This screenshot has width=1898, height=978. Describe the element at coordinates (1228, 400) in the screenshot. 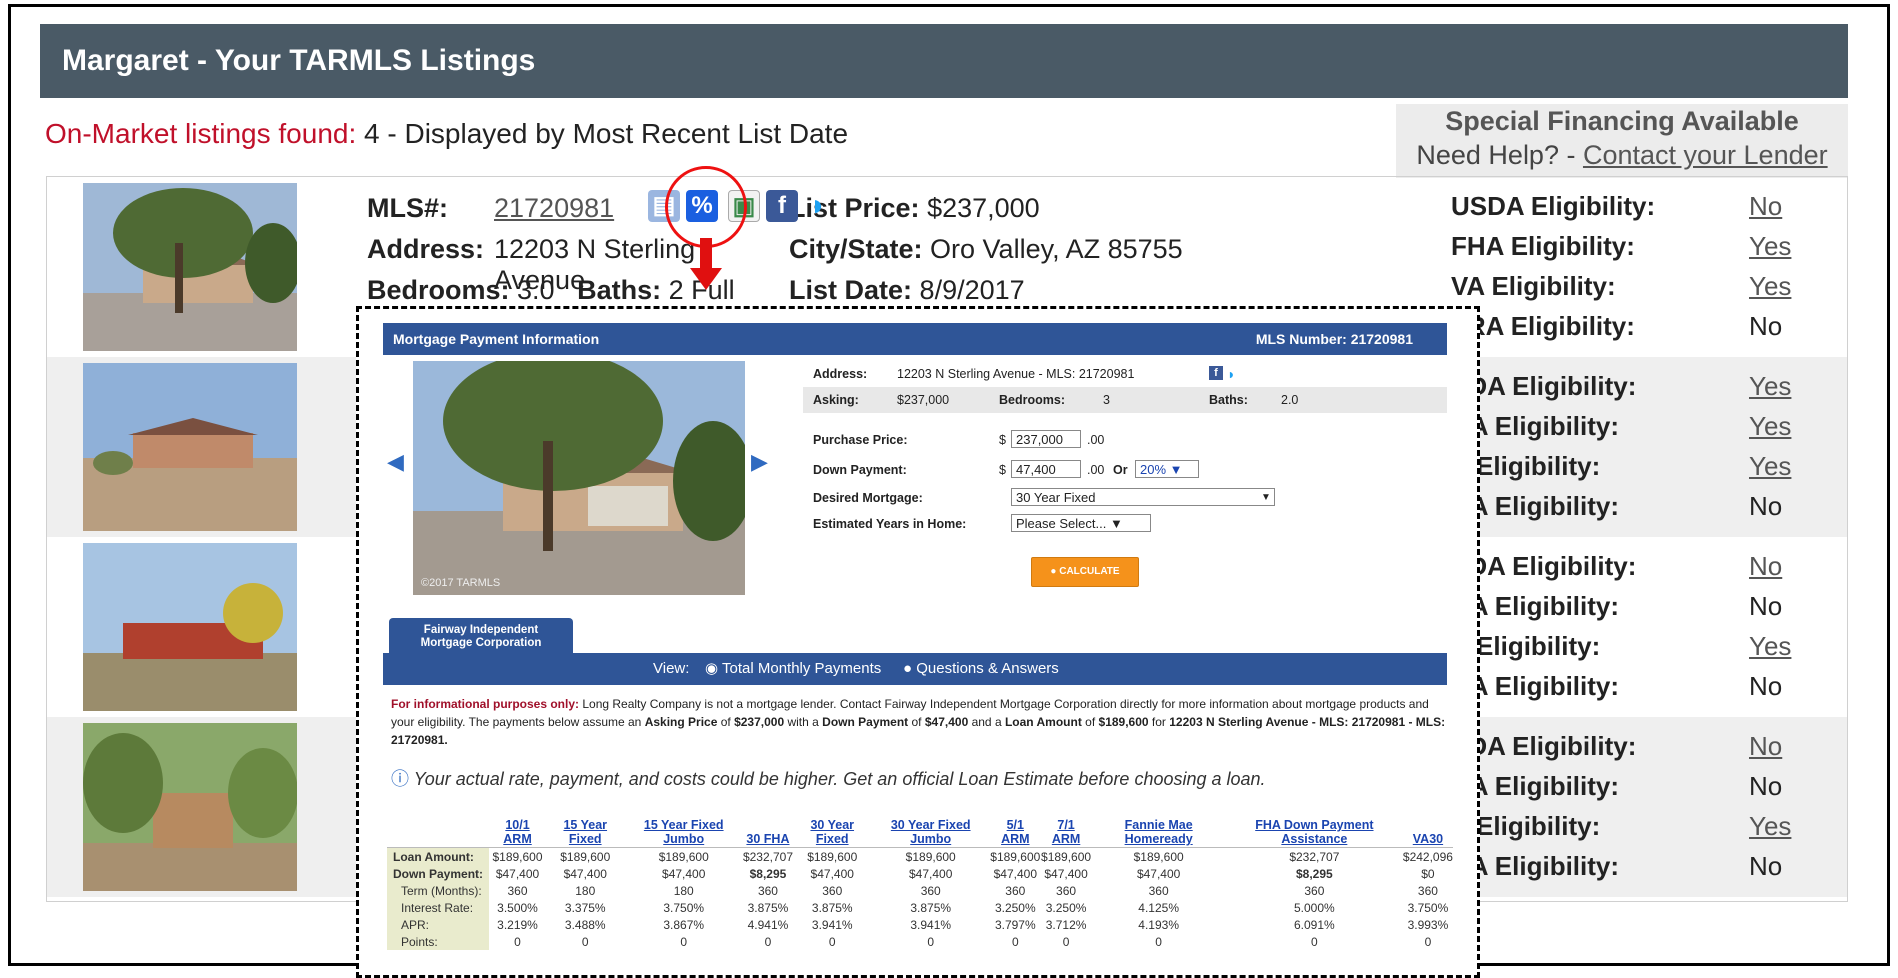

I see `popup-baths-label: Baths:` at that location.